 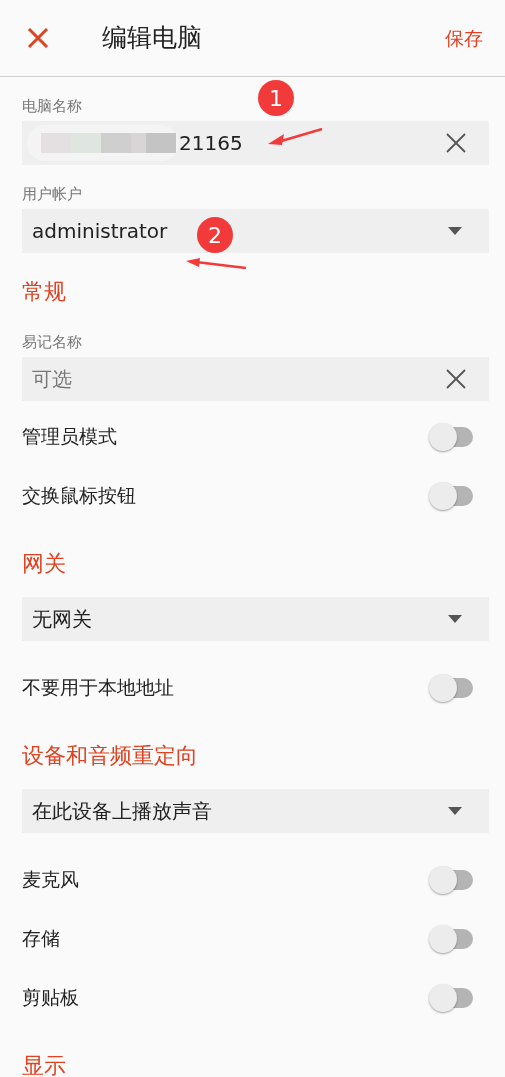 I want to click on text-field: 21165, so click(x=255, y=143).